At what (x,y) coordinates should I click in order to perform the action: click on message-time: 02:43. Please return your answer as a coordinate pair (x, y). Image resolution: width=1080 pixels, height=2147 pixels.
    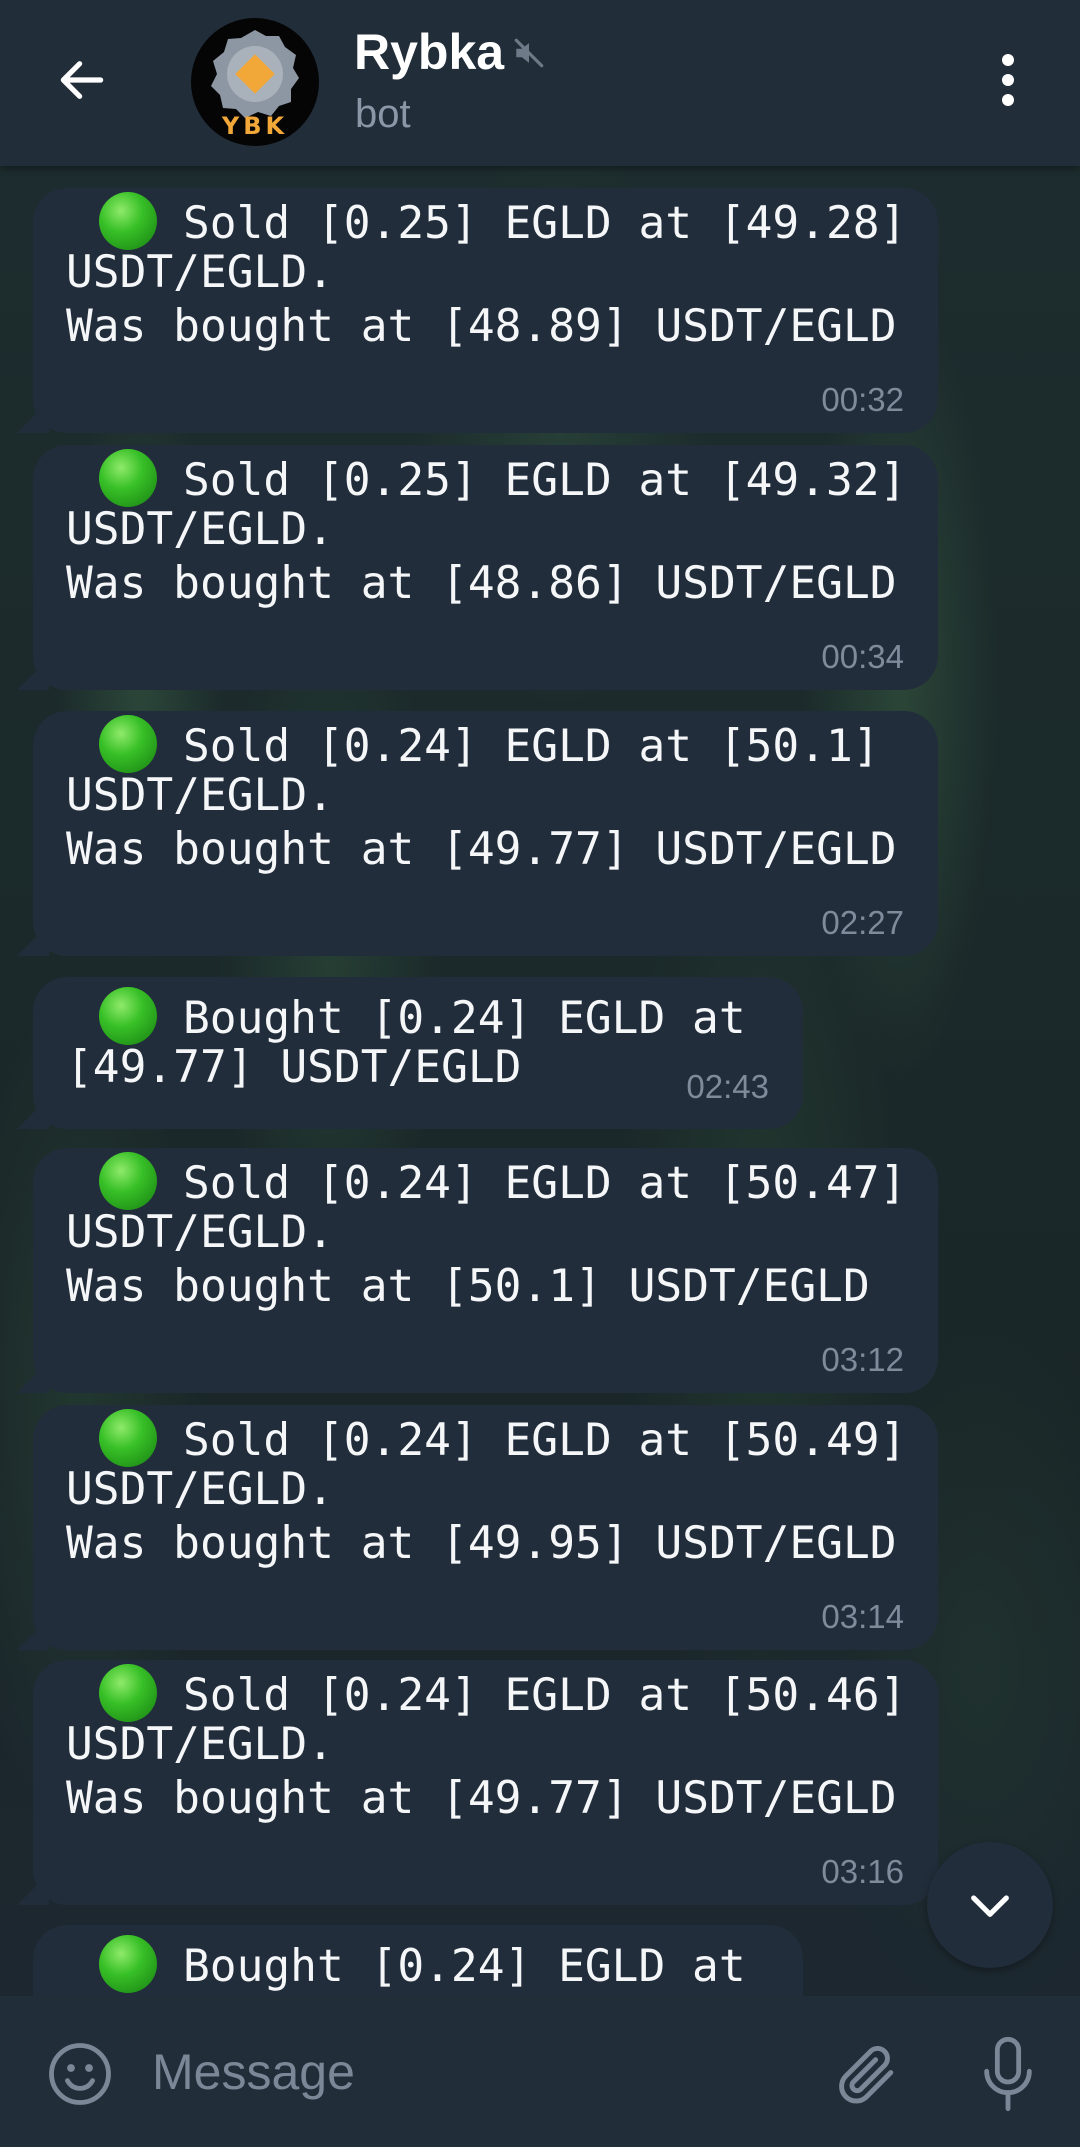
    Looking at the image, I should click on (727, 1086).